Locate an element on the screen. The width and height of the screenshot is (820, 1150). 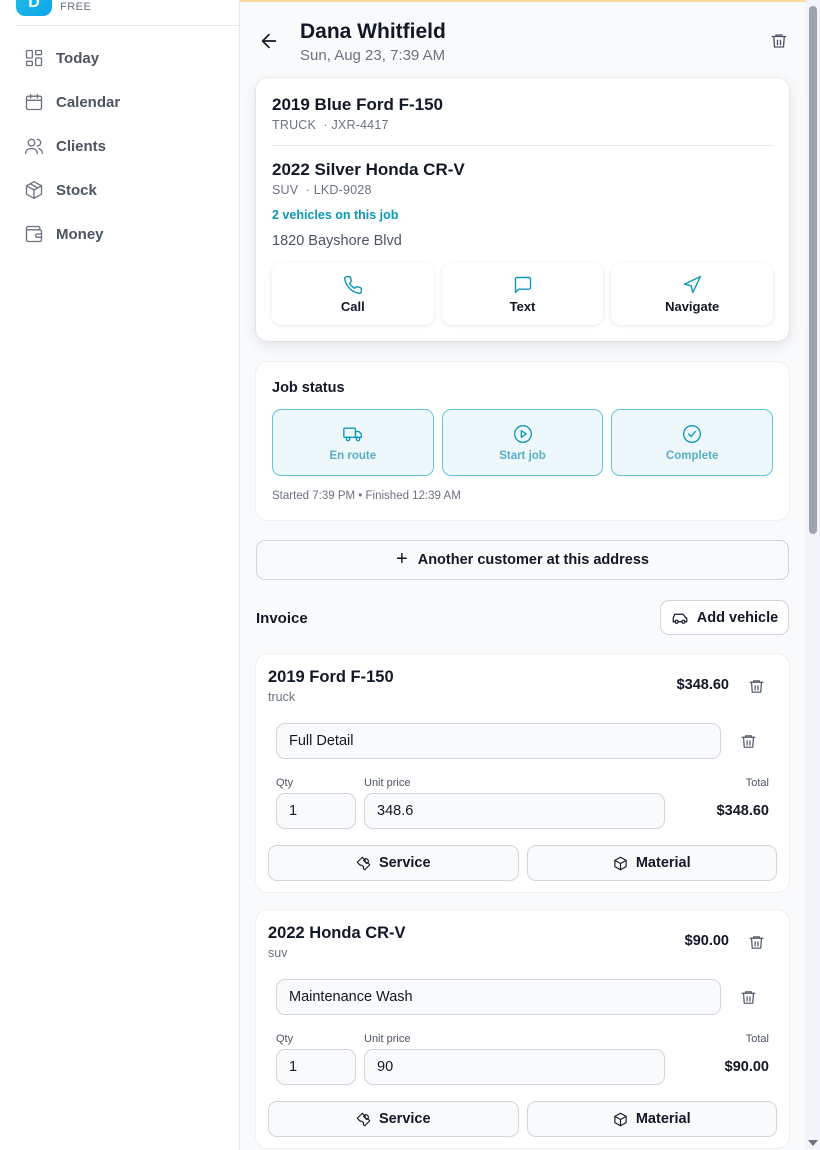
en-route-label: En route is located at coordinates (353, 455).